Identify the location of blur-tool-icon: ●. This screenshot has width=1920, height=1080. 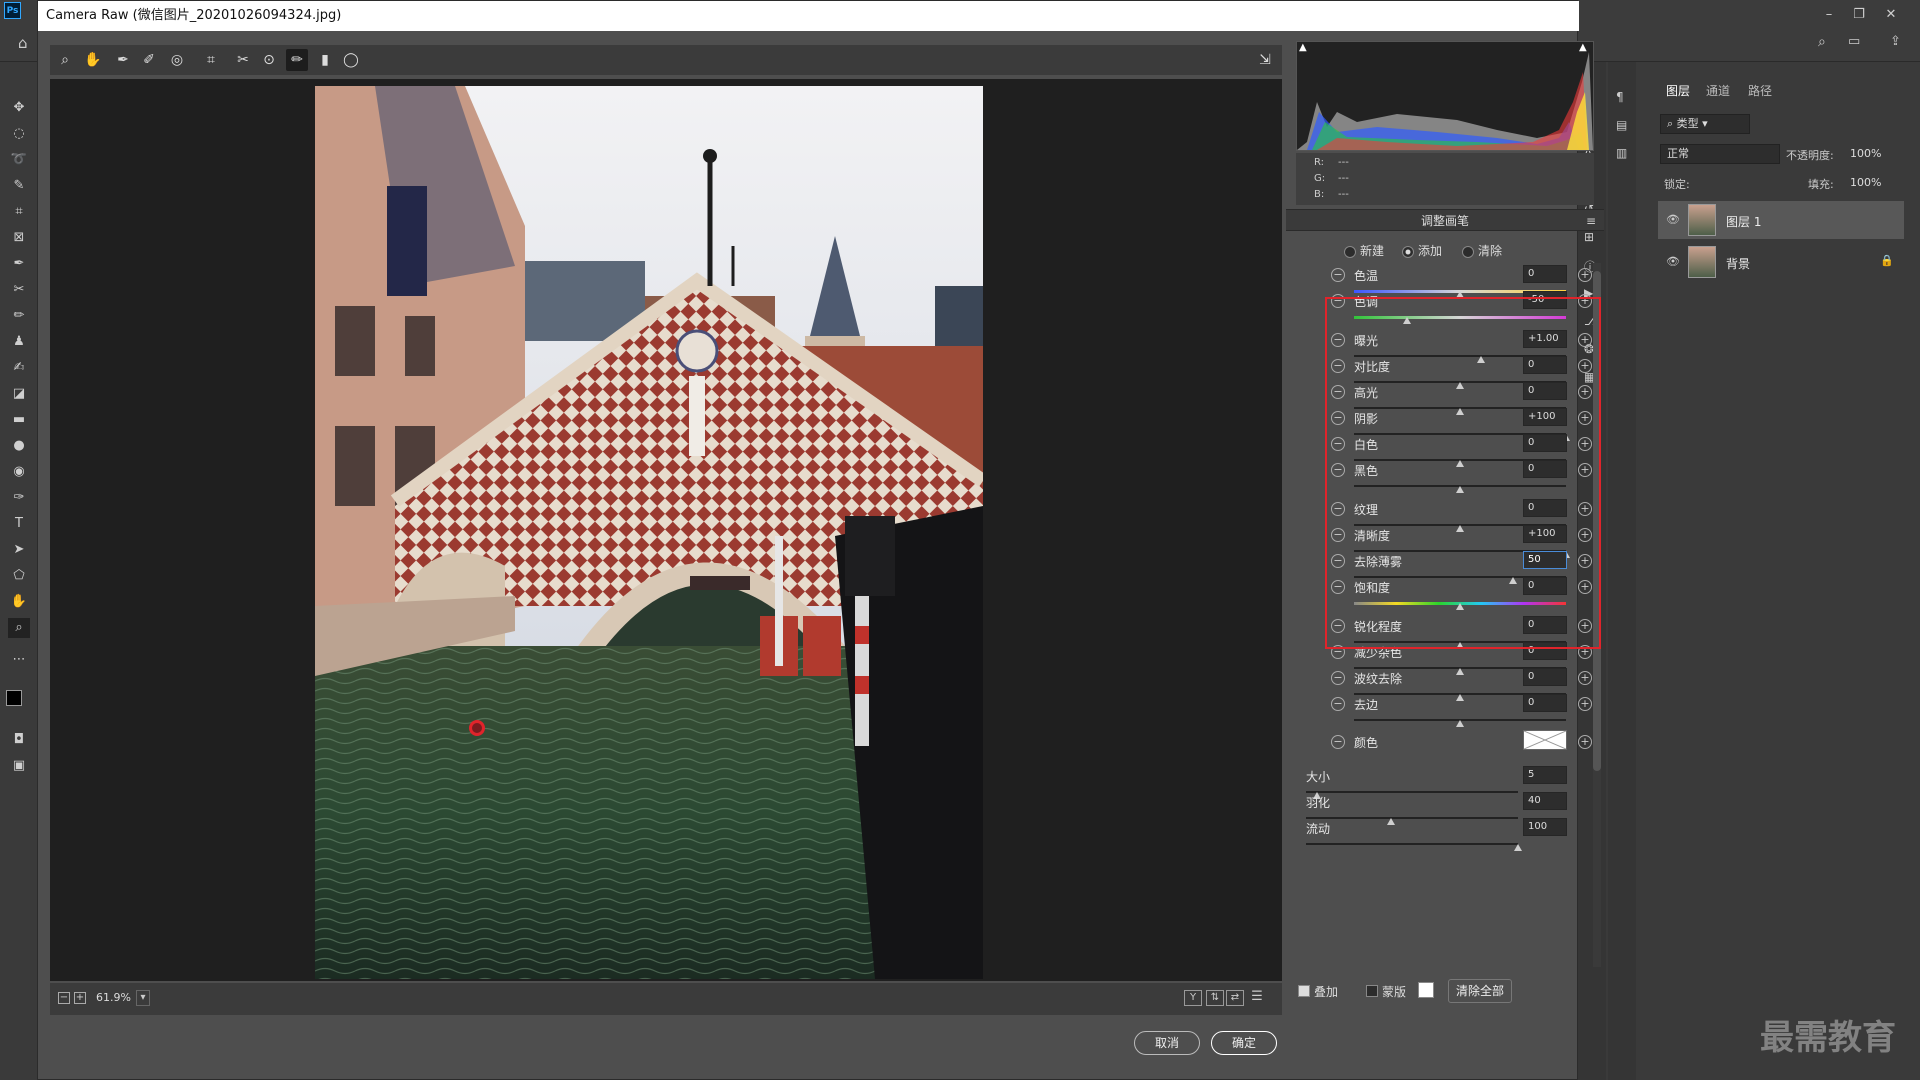
(19, 446).